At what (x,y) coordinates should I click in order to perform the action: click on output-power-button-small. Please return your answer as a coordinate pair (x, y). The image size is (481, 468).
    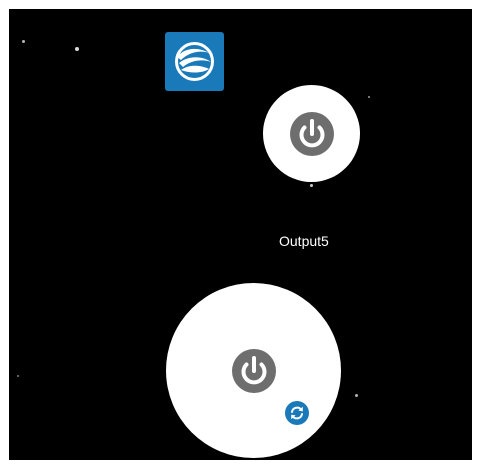
    Looking at the image, I should click on (311, 133).